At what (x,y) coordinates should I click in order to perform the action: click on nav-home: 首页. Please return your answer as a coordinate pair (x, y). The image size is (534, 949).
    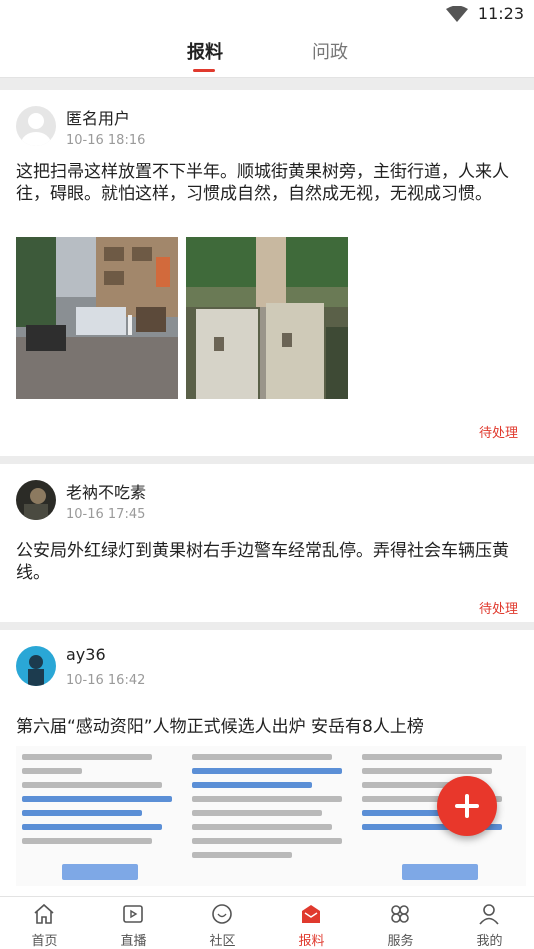
    Looking at the image, I should click on (44, 923).